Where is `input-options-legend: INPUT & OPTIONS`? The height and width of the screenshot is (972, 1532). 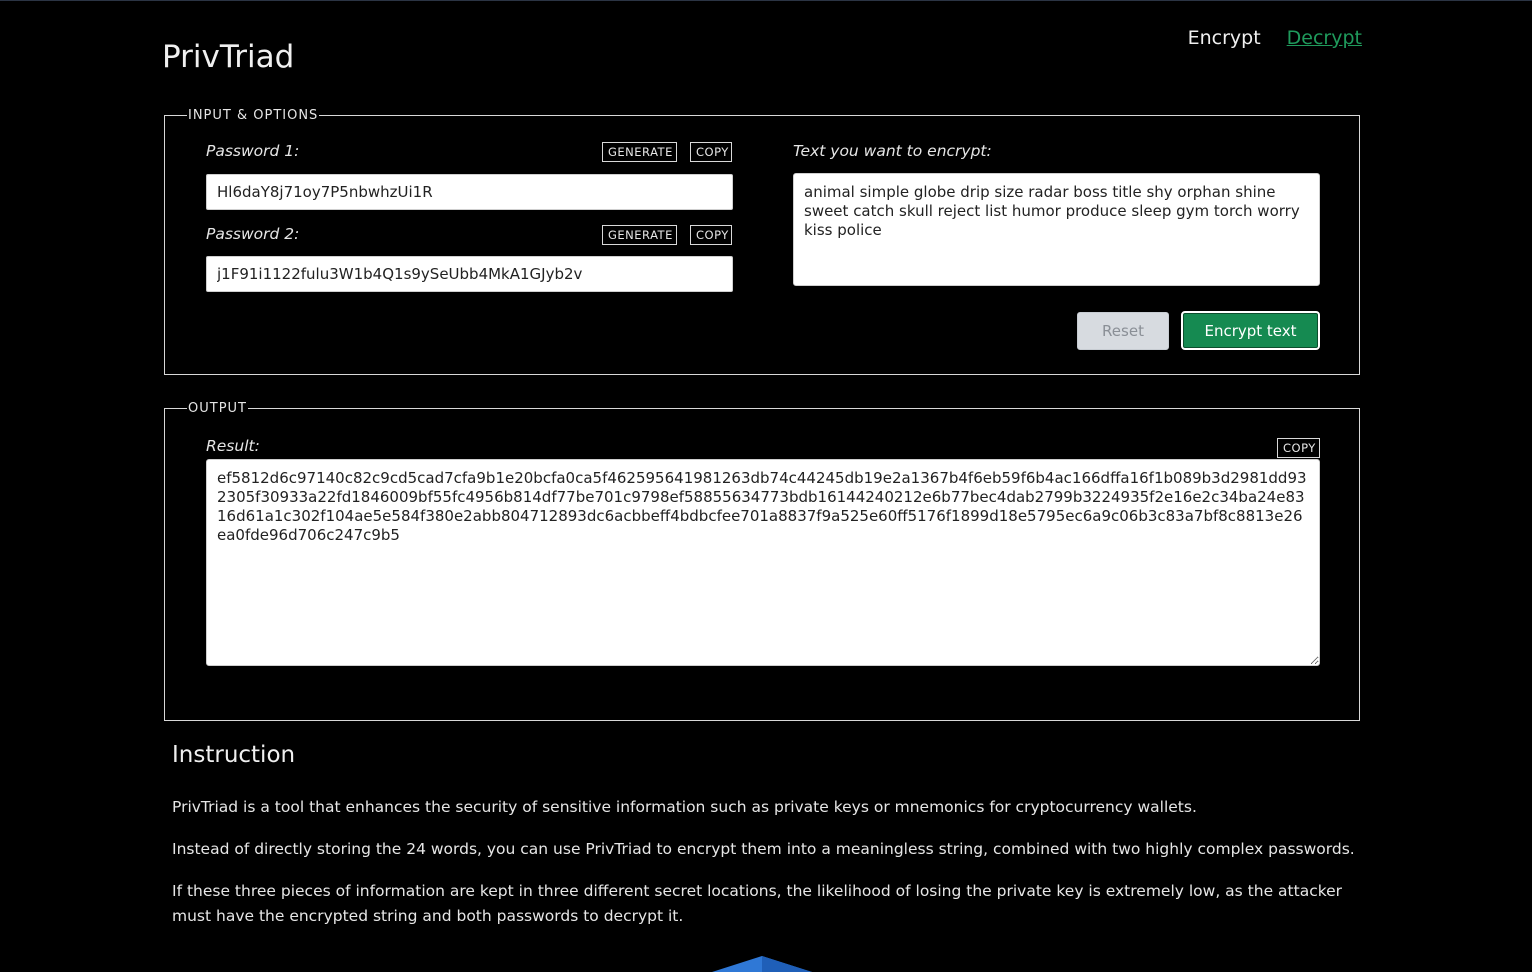 input-options-legend: INPUT & OPTIONS is located at coordinates (253, 115).